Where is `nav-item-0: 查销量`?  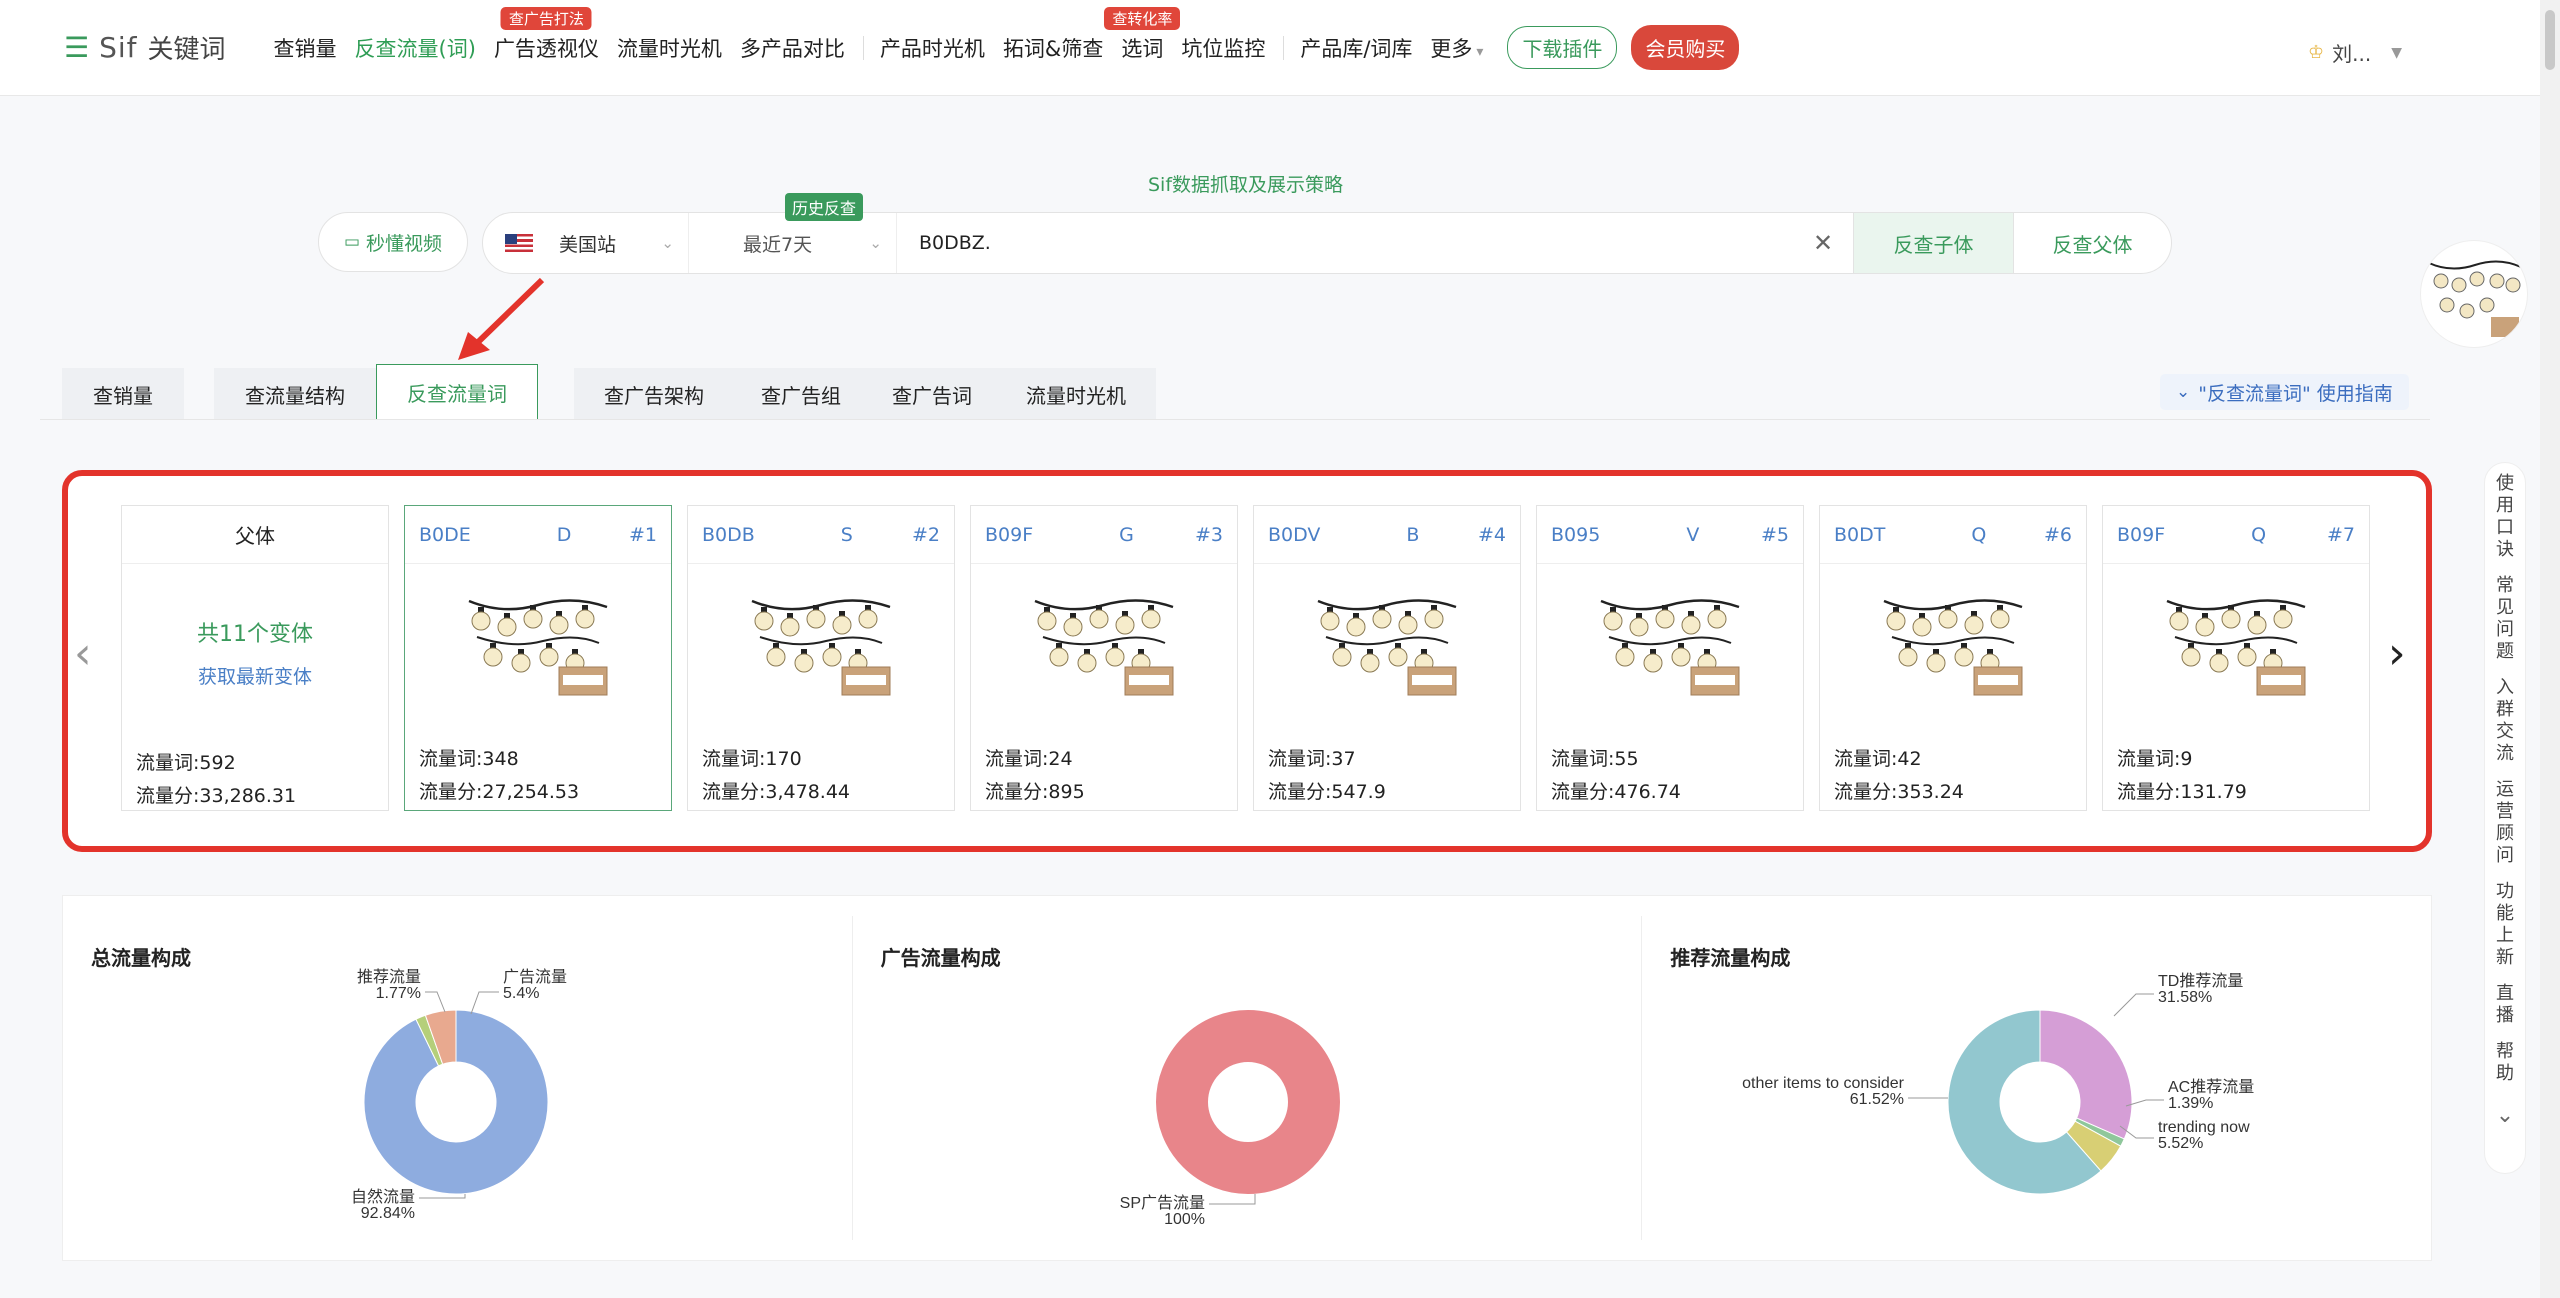
nav-item-0: 查销量 is located at coordinates (305, 48).